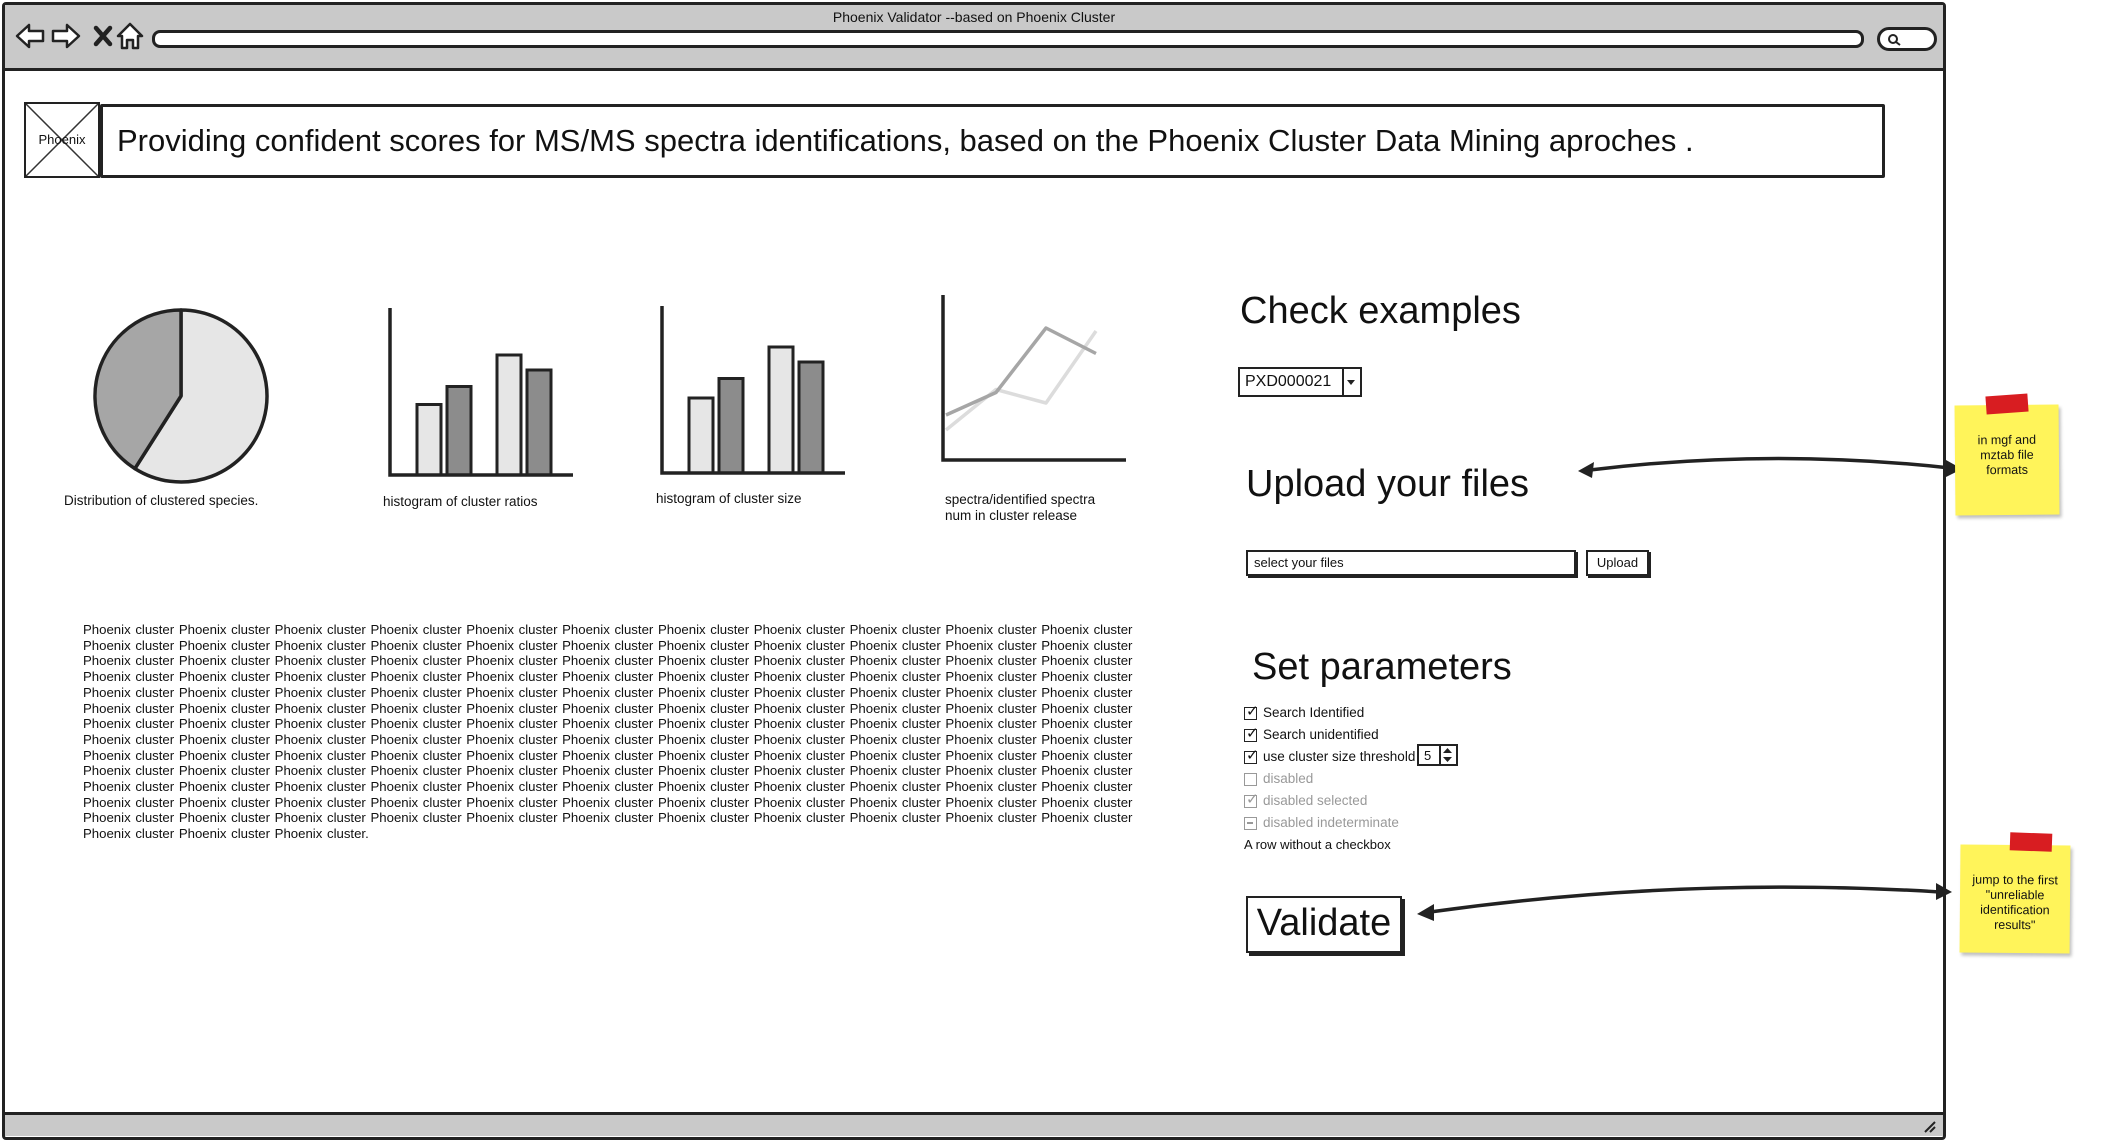 Image resolution: width=2107 pixels, height=1143 pixels. What do you see at coordinates (752, 390) in the screenshot?
I see `cluster-size-histogram` at bounding box center [752, 390].